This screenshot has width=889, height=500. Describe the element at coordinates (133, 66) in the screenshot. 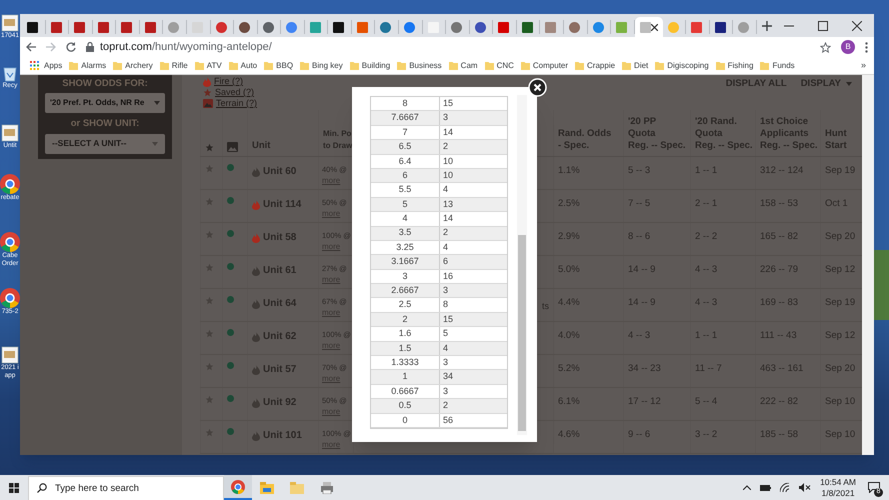

I see `bookmark-folder: Archery` at that location.